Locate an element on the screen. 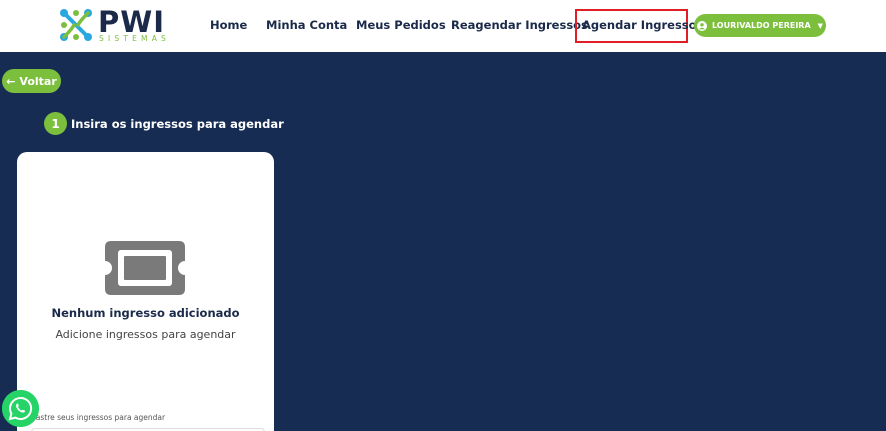  user-name: LOURIVALDO PEREIRA is located at coordinates (761, 25).